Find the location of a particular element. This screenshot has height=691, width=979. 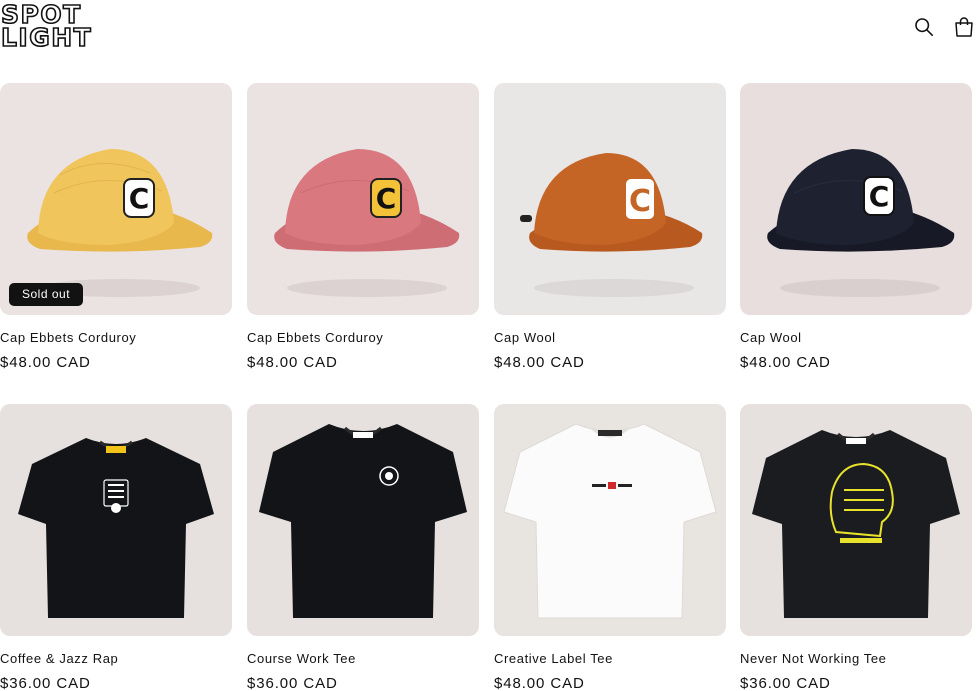

logo-line-2: LIGHT is located at coordinates (46, 37).